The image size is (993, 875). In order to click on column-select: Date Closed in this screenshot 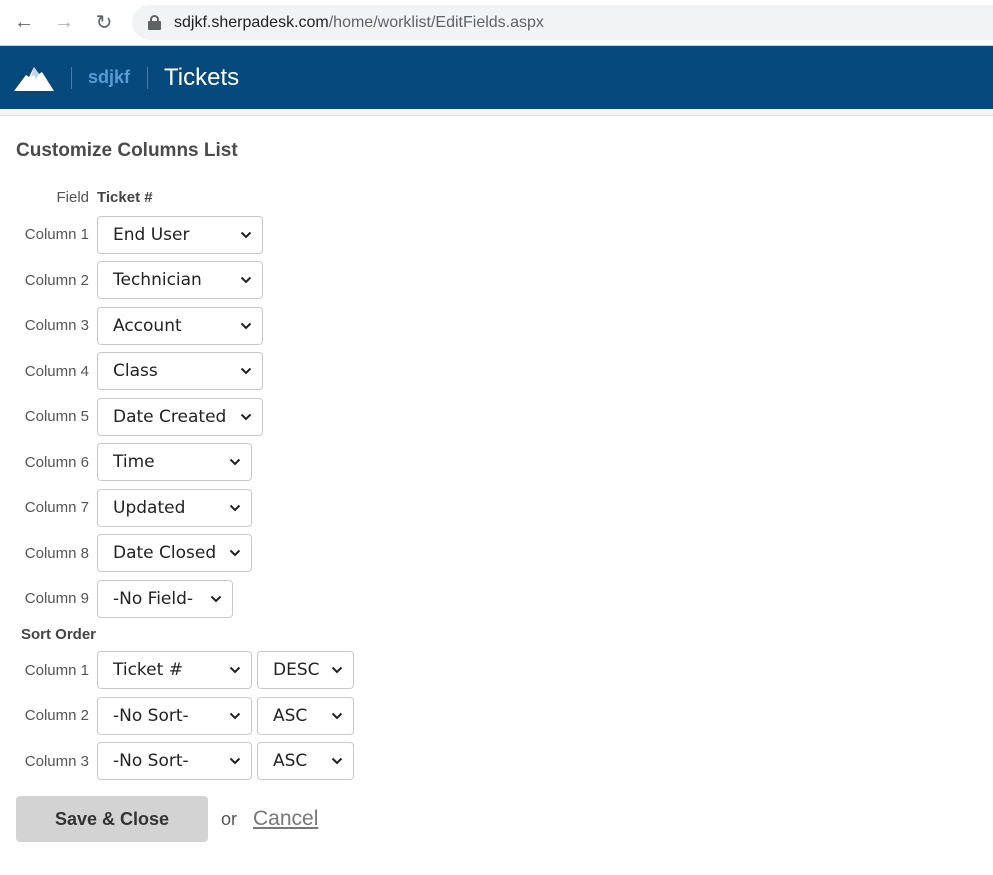, I will do `click(174, 553)`.